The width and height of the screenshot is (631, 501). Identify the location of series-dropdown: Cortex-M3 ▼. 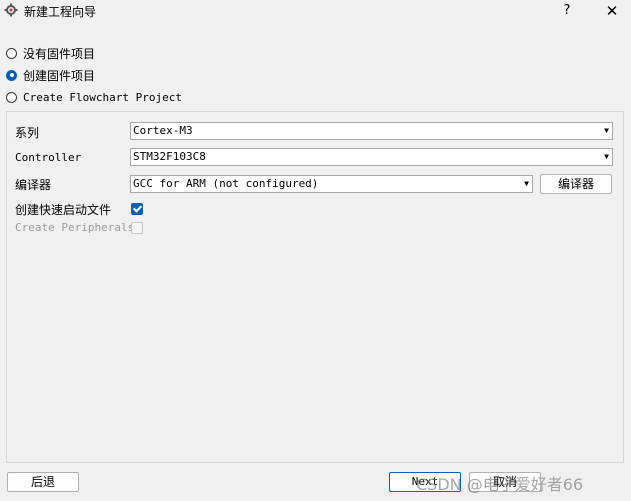
(371, 131).